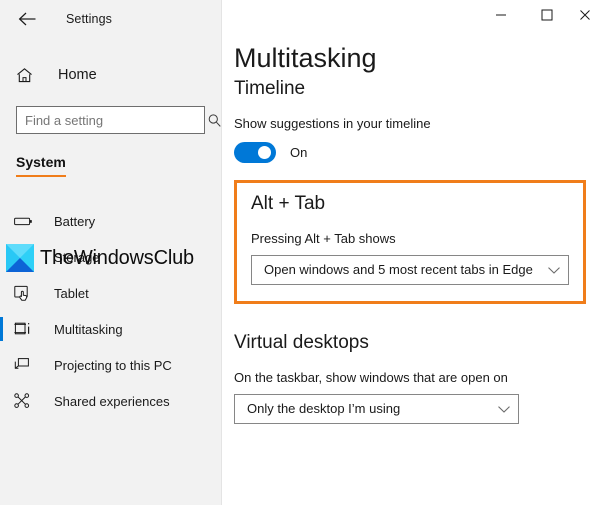  What do you see at coordinates (29, 75) in the screenshot?
I see `home-icon` at bounding box center [29, 75].